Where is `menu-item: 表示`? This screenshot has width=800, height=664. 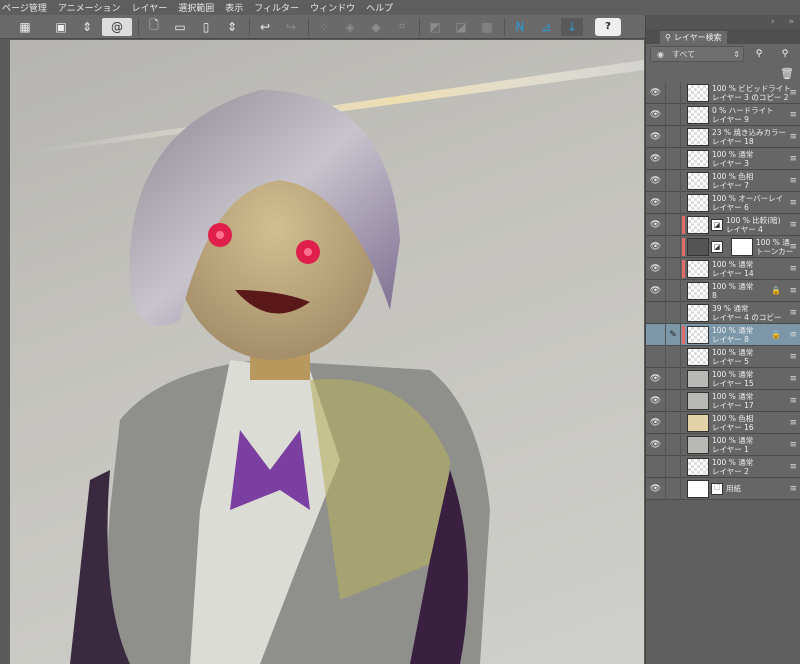 menu-item: 表示 is located at coordinates (234, 7).